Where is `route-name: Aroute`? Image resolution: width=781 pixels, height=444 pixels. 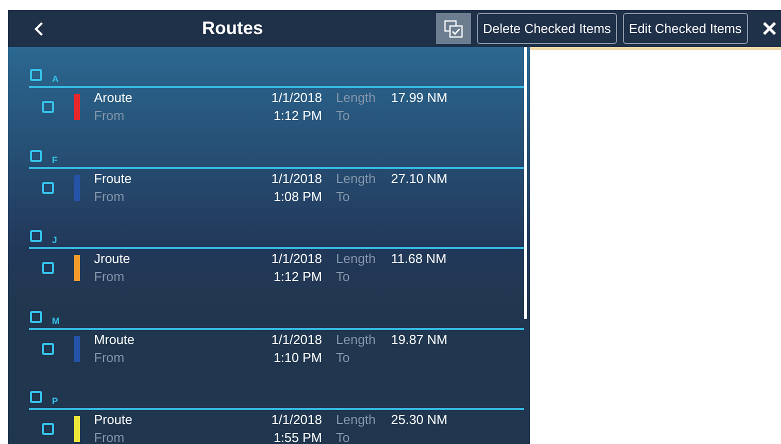 route-name: Aroute is located at coordinates (114, 98).